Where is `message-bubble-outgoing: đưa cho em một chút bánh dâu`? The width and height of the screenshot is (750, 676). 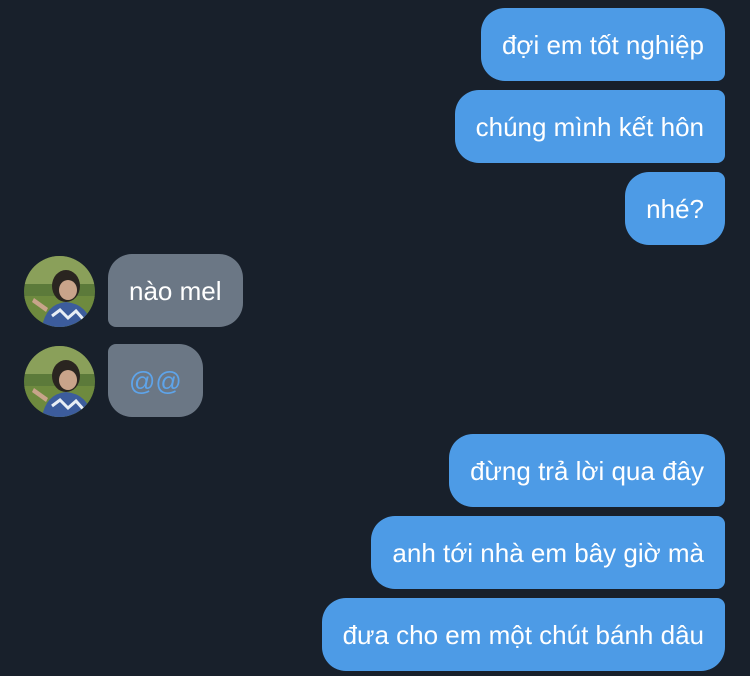 message-bubble-outgoing: đưa cho em một chút bánh dâu is located at coordinates (523, 634).